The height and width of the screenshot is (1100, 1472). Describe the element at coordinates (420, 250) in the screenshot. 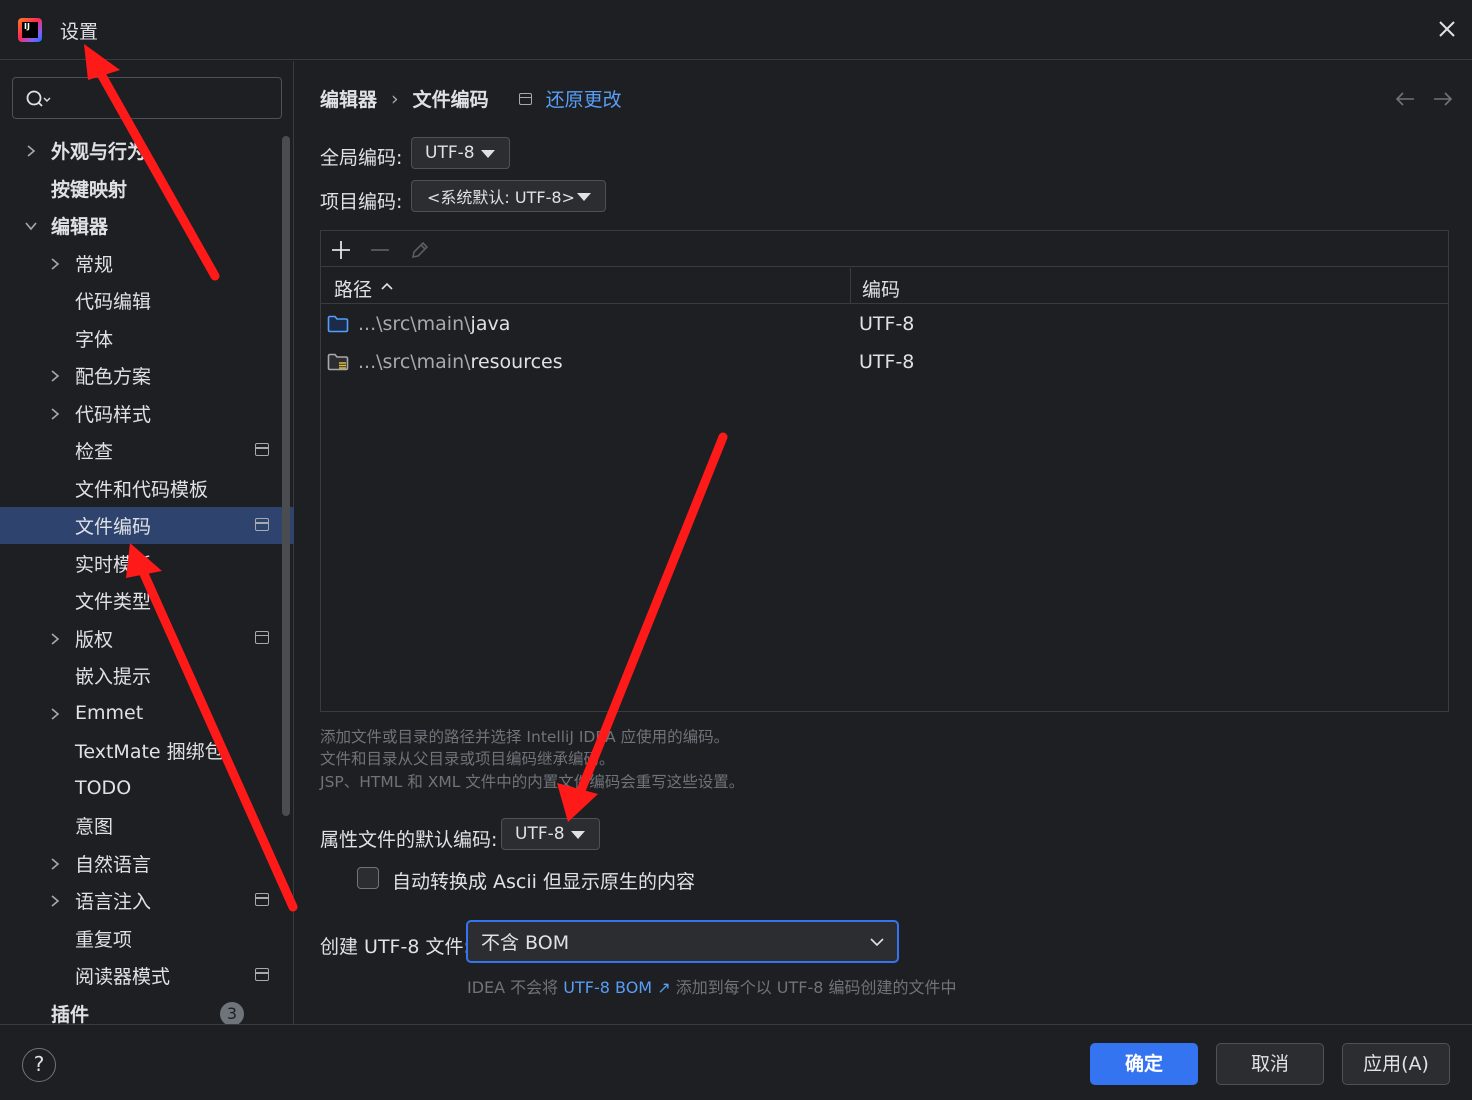

I see `edit-pencil-icon` at that location.